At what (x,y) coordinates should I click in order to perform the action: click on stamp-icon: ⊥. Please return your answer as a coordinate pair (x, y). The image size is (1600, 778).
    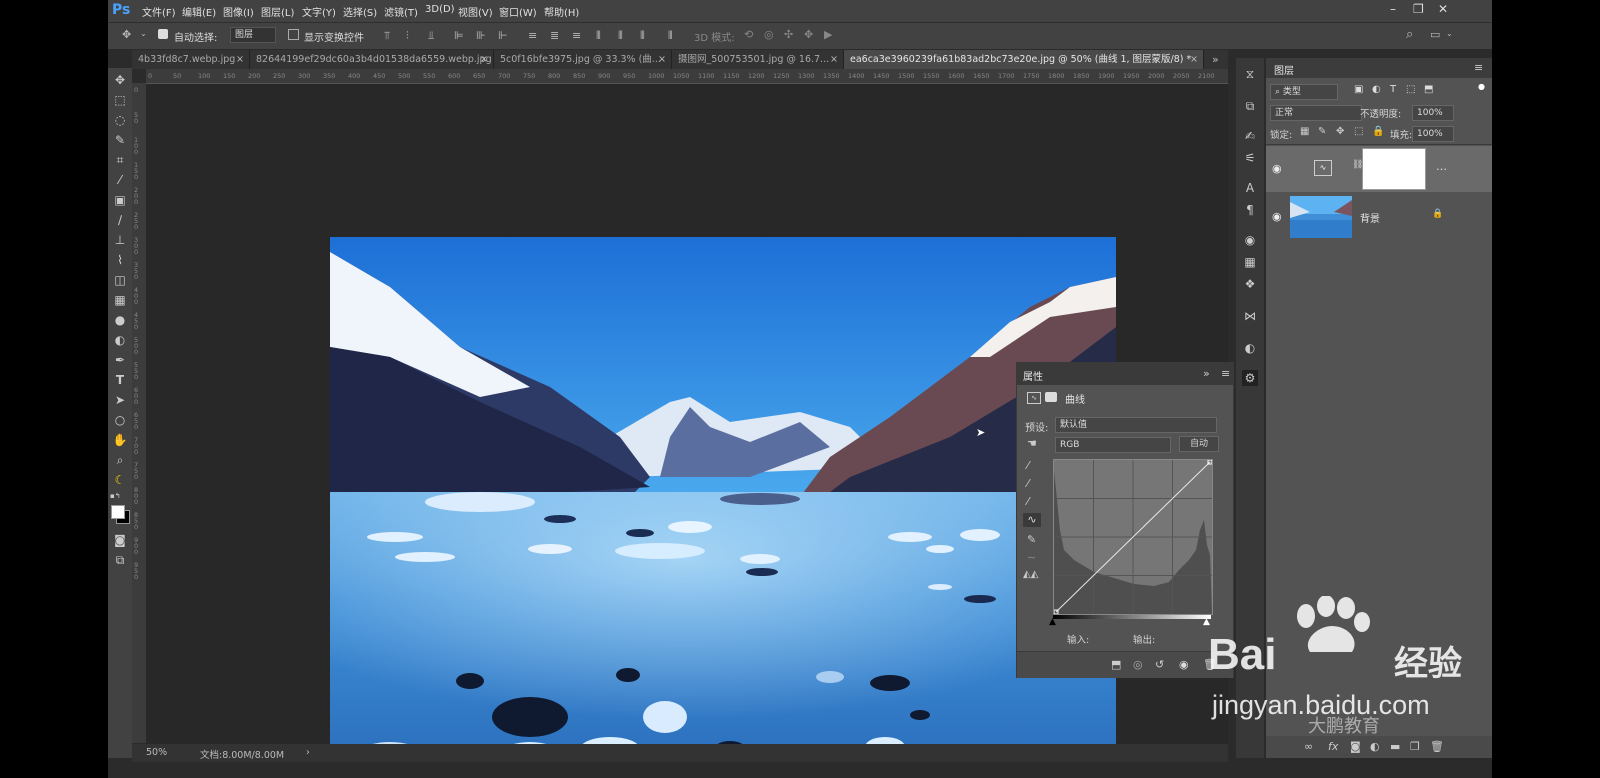
    Looking at the image, I should click on (120, 240).